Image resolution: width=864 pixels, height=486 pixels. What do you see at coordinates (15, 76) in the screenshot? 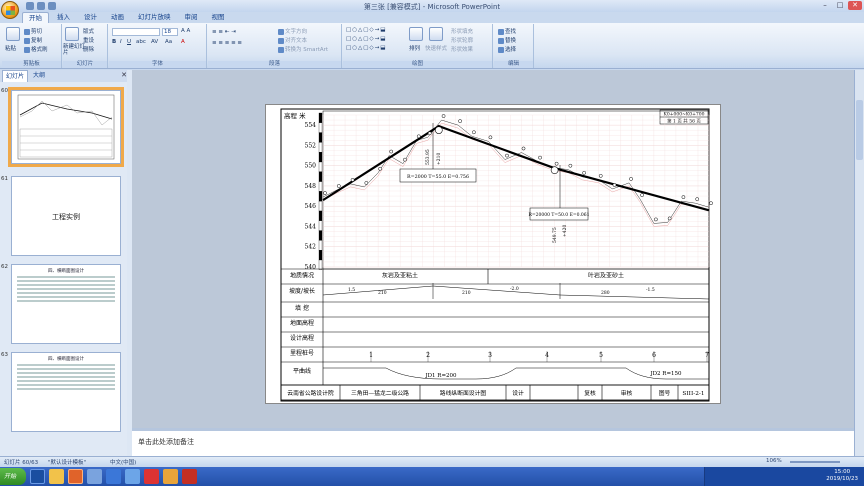
I see `tab-slides: 幻灯片` at bounding box center [15, 76].